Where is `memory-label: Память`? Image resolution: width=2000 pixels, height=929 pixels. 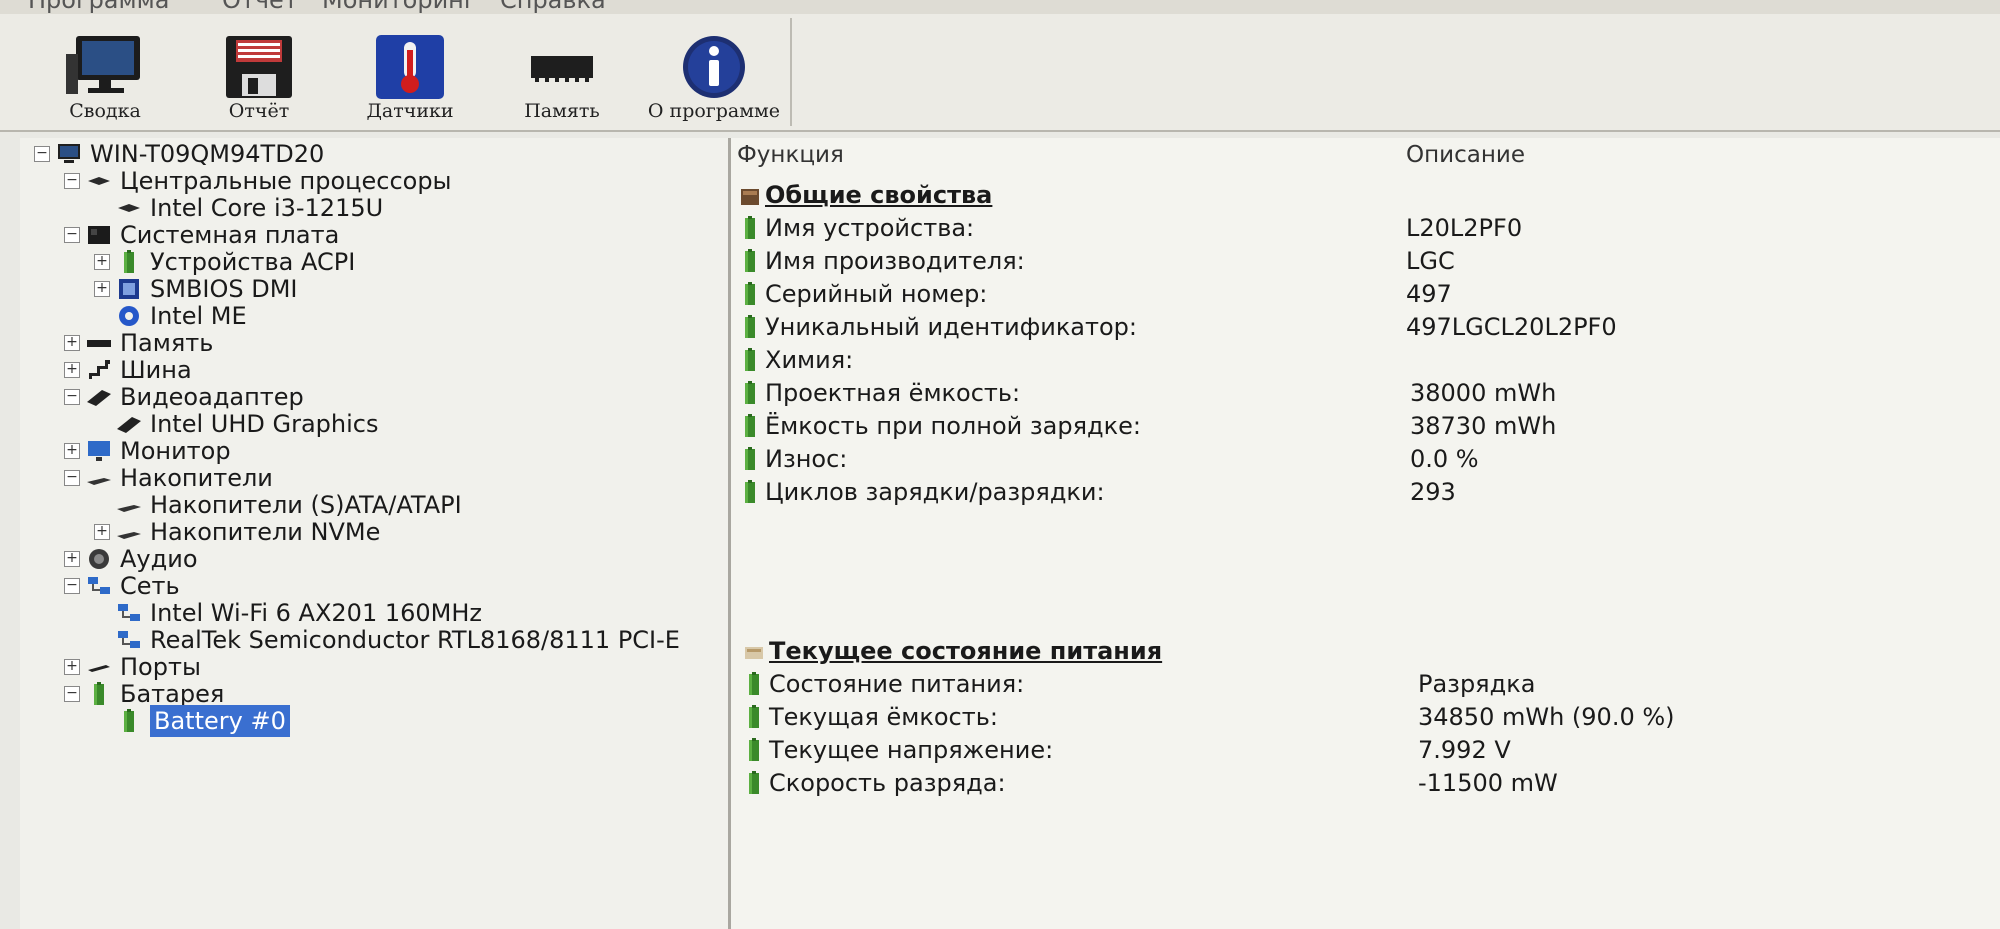 memory-label: Память is located at coordinates (562, 111).